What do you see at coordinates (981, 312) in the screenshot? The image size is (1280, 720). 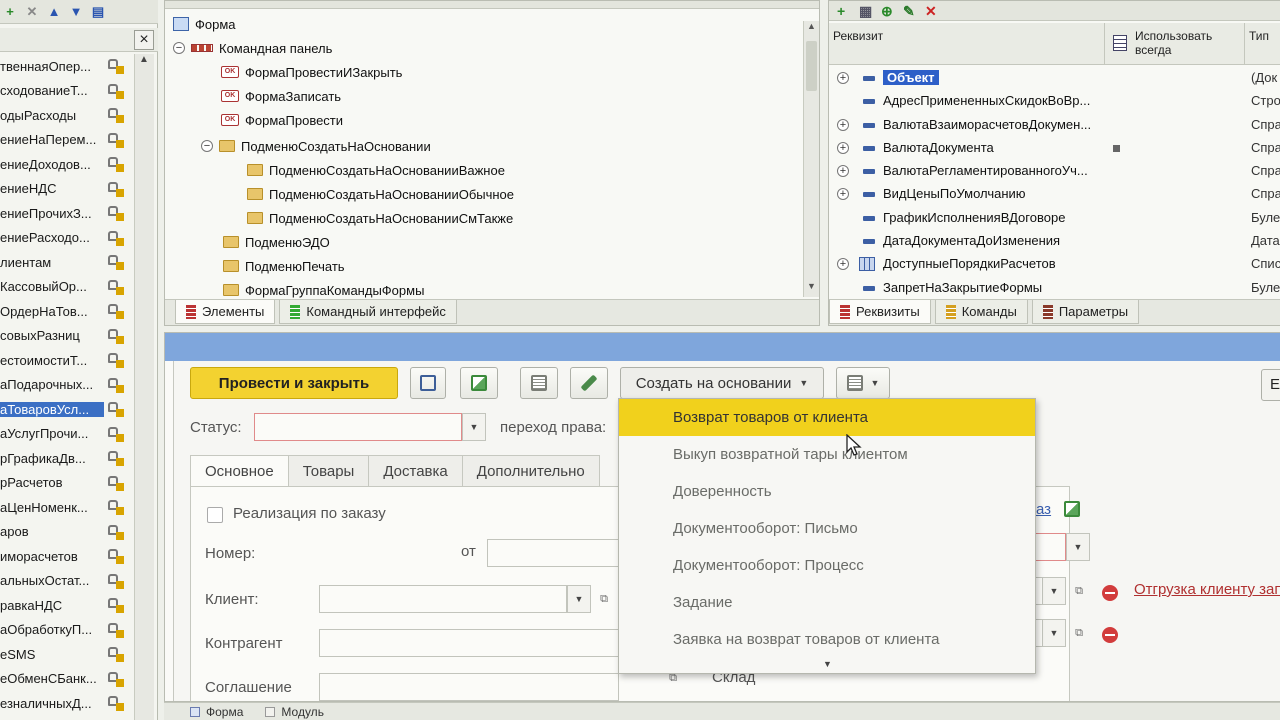 I see `tab-commands: Команды` at bounding box center [981, 312].